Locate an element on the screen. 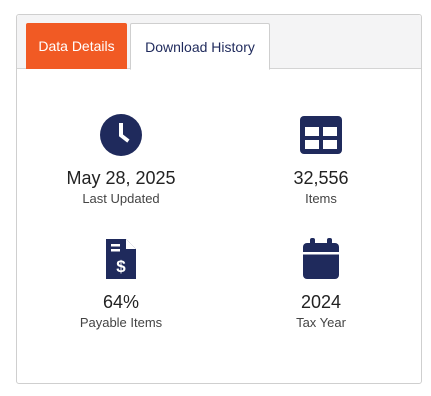 This screenshot has width=431, height=396. payable-items-value: 64% is located at coordinates (121, 302).